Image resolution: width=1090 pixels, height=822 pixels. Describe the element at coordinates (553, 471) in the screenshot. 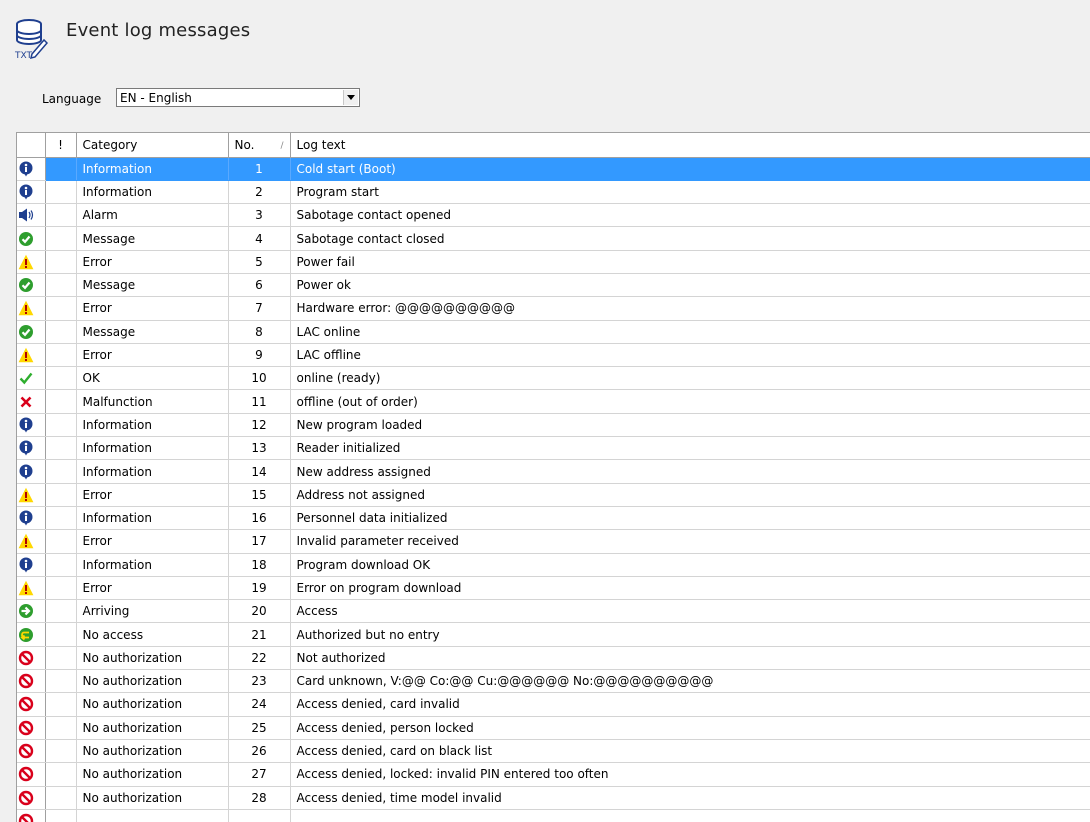

I see `table-row: Information 14 New address assigned` at that location.